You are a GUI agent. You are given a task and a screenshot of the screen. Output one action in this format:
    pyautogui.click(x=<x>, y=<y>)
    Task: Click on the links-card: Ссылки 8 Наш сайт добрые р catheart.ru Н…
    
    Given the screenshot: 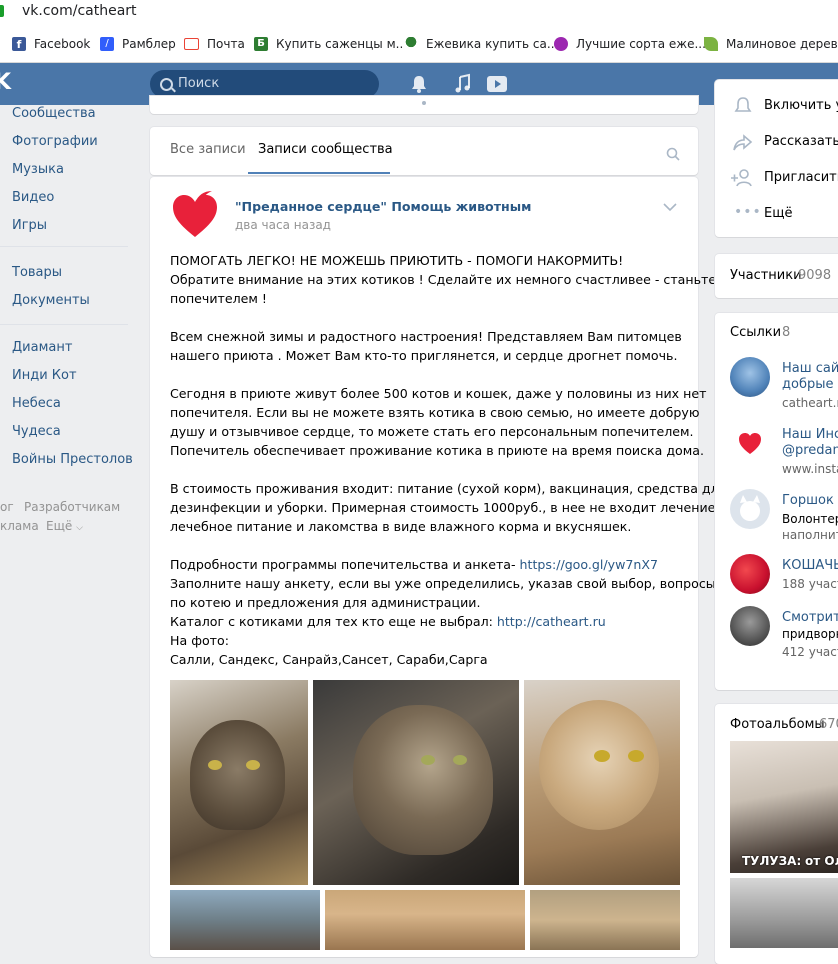 What is the action you would take?
    pyautogui.click(x=776, y=501)
    